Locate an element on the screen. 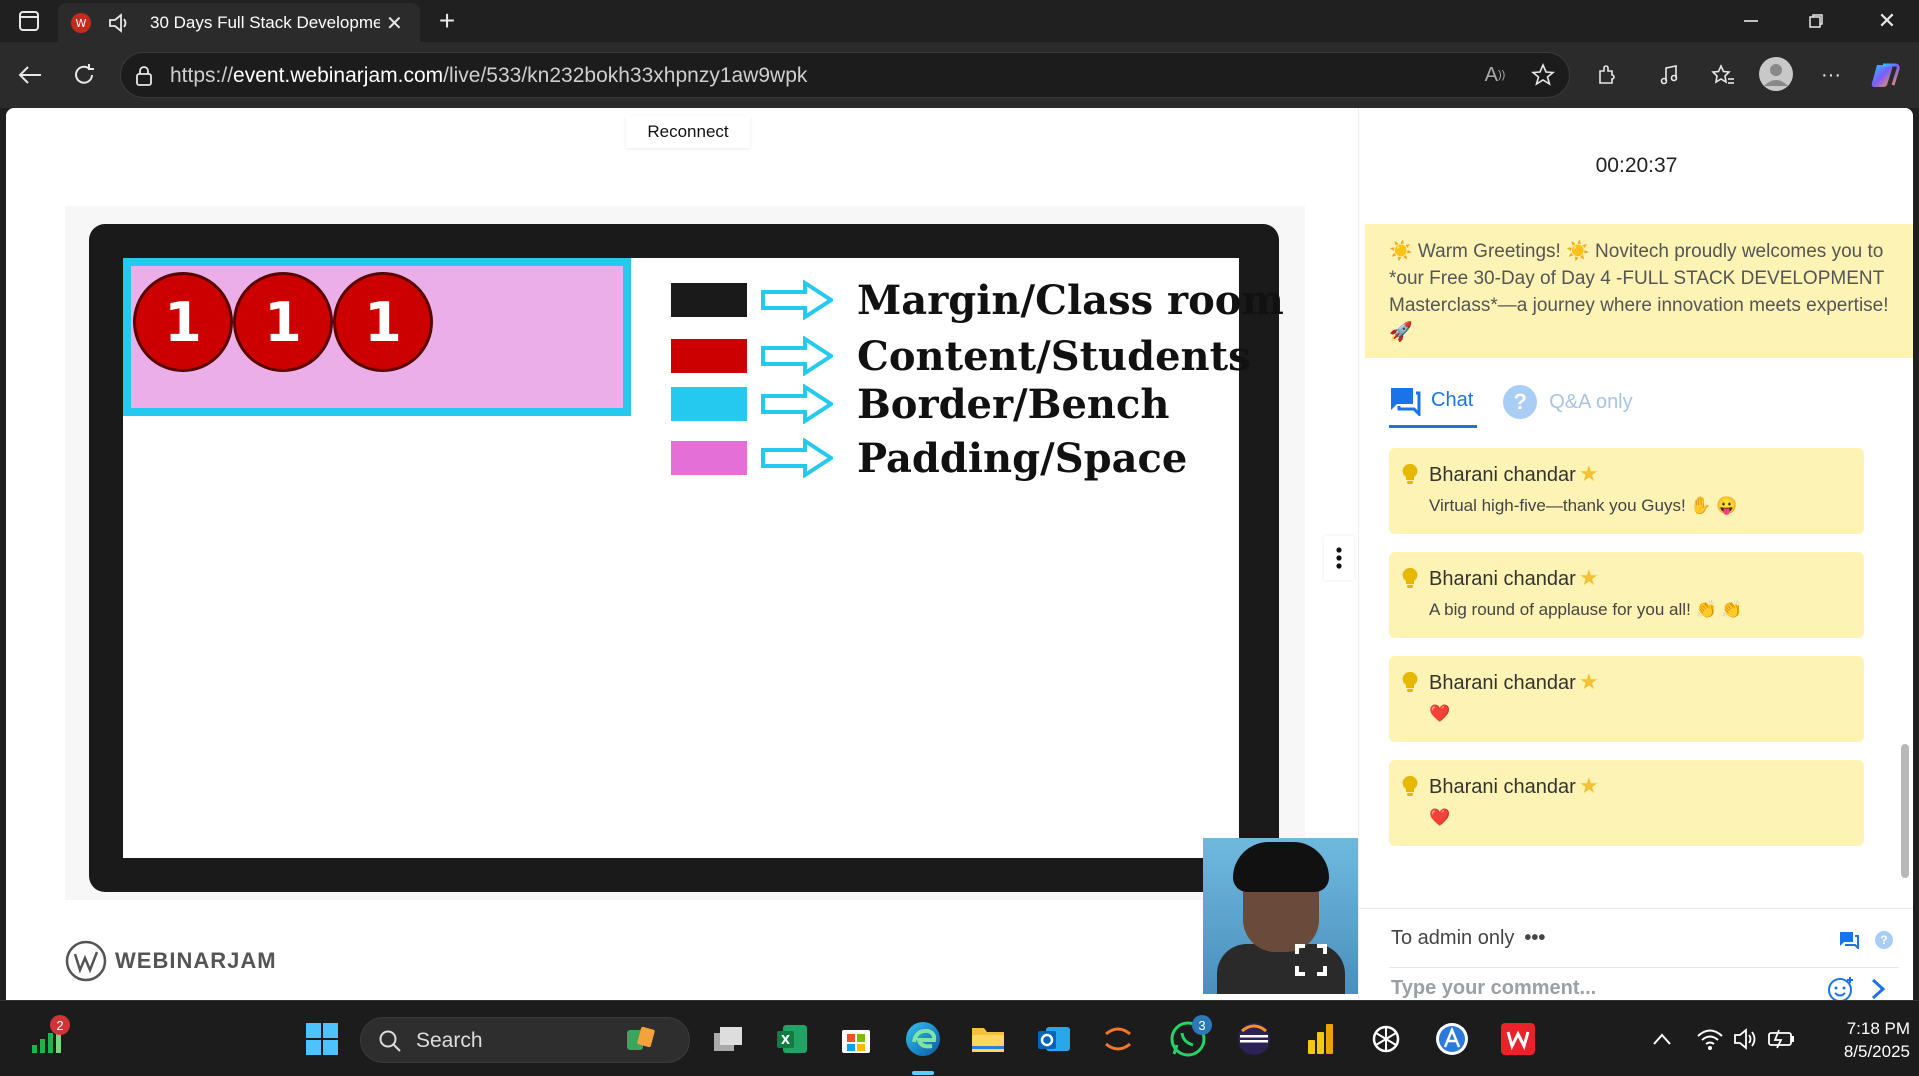 This screenshot has height=1076, width=1919. legend-label: Content/Students is located at coordinates (1054, 356).